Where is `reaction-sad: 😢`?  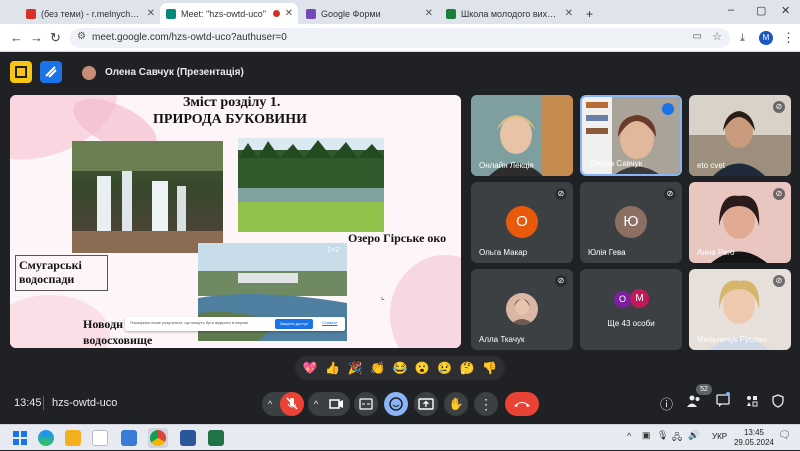 reaction-sad: 😢 is located at coordinates (444, 368).